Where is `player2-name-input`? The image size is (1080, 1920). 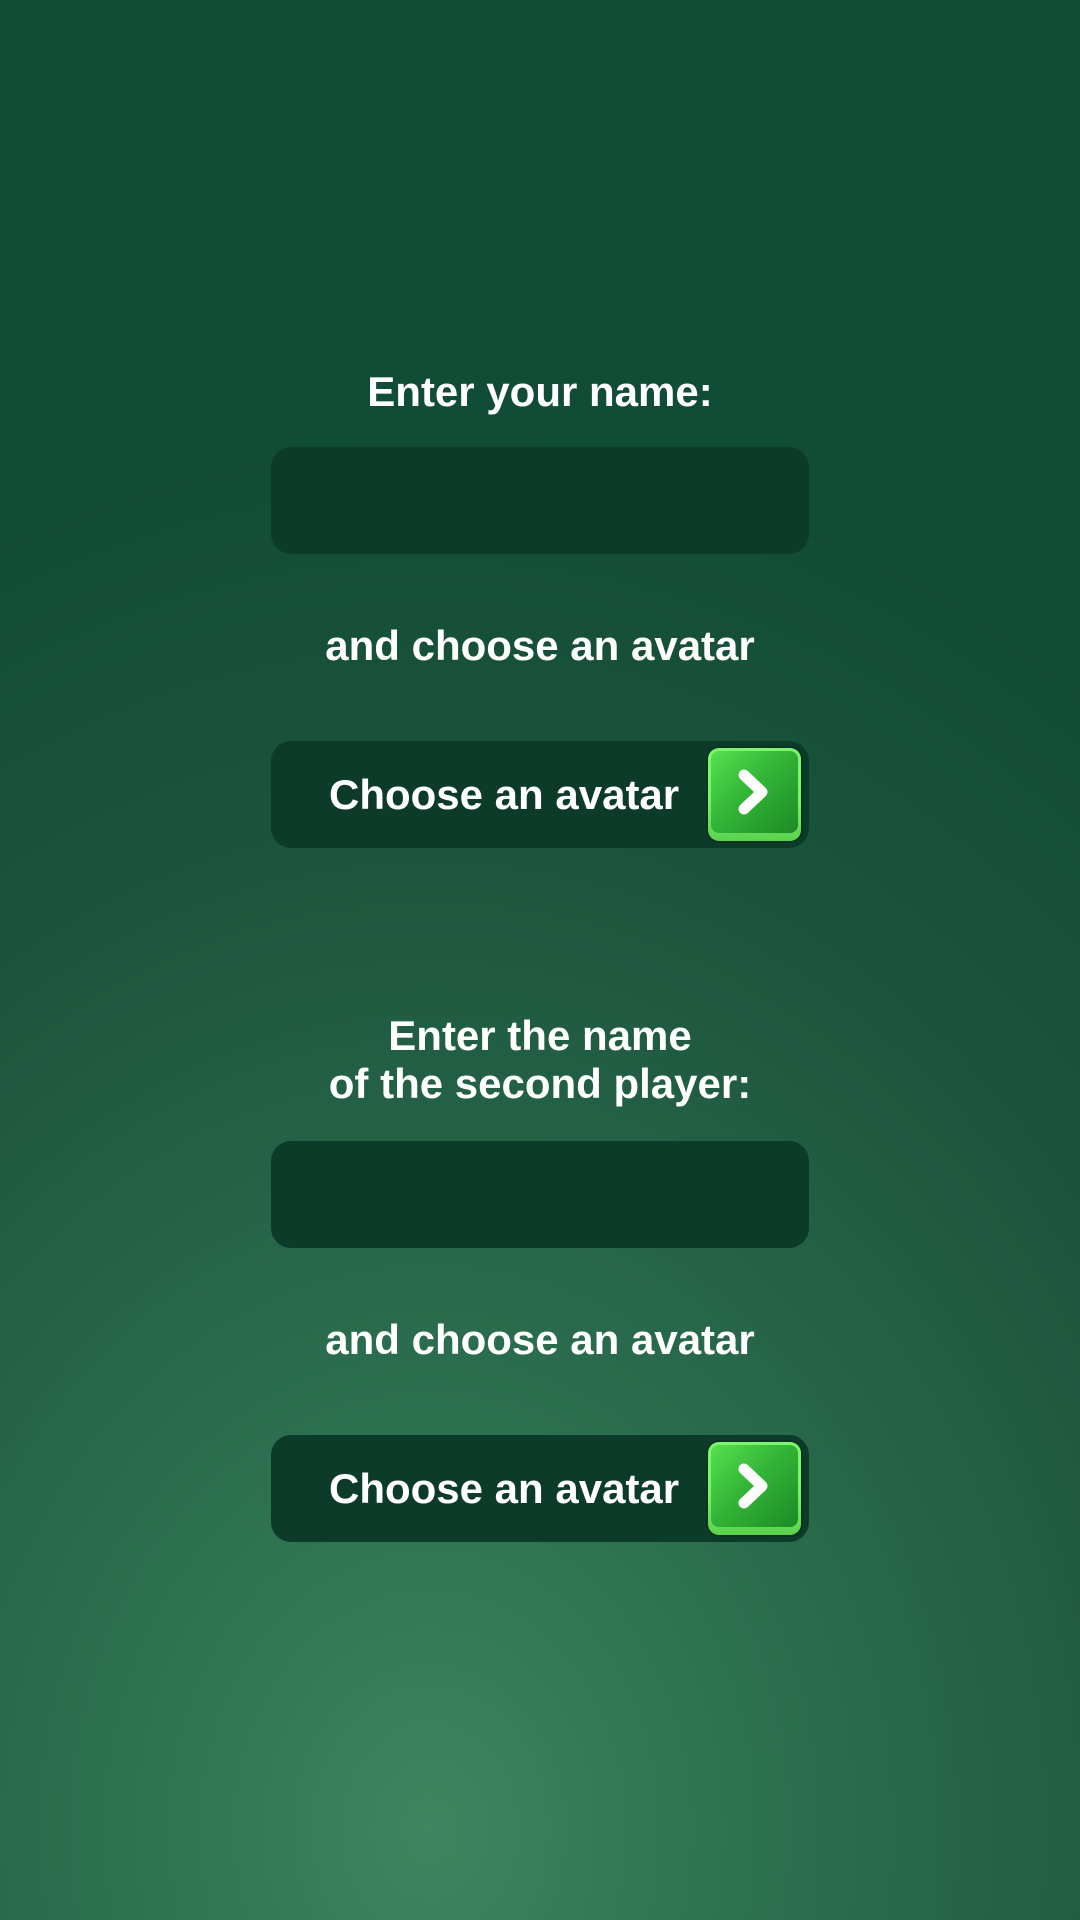 player2-name-input is located at coordinates (540, 1194).